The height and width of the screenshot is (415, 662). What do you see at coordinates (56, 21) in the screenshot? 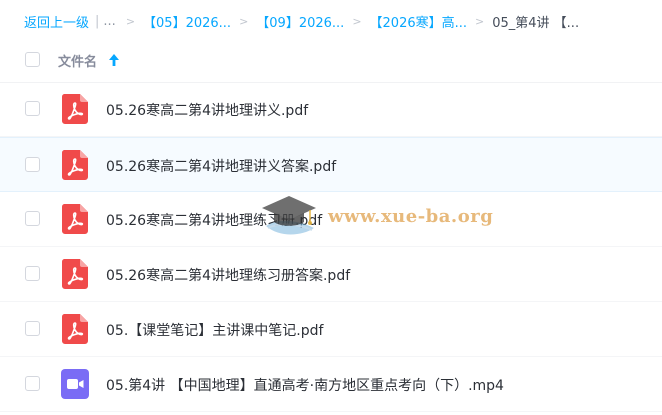
I see `back-link: 返回上一级` at bounding box center [56, 21].